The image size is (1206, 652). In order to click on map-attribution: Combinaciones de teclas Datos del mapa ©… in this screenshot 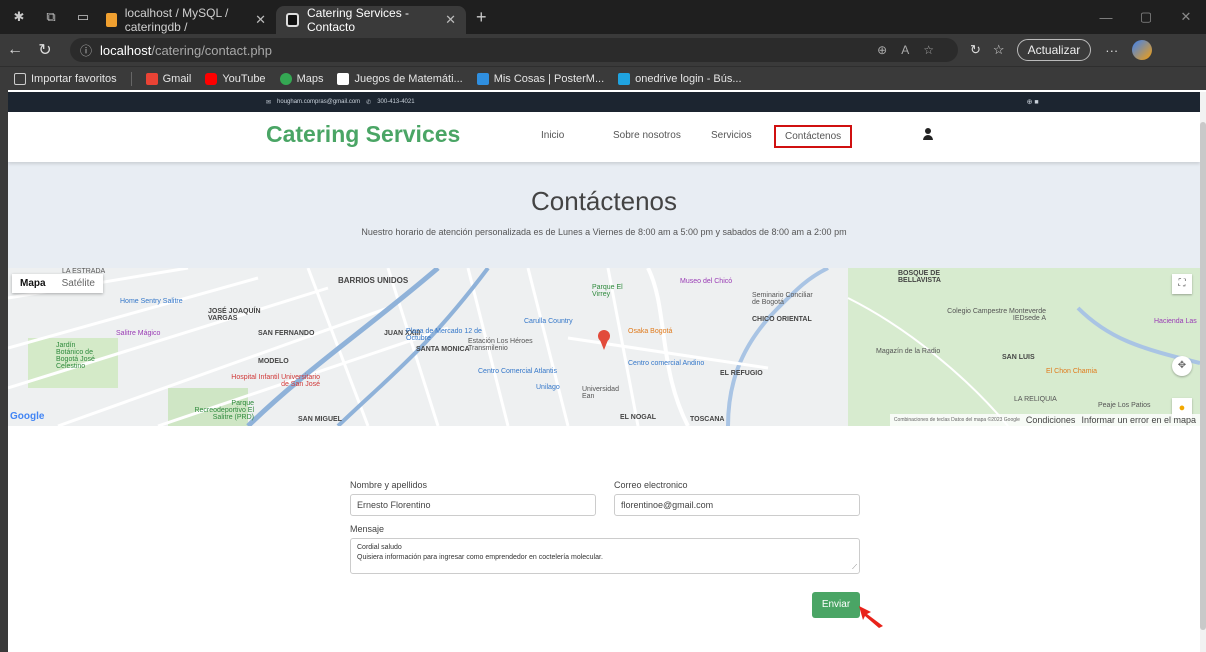, I will do `click(957, 420)`.